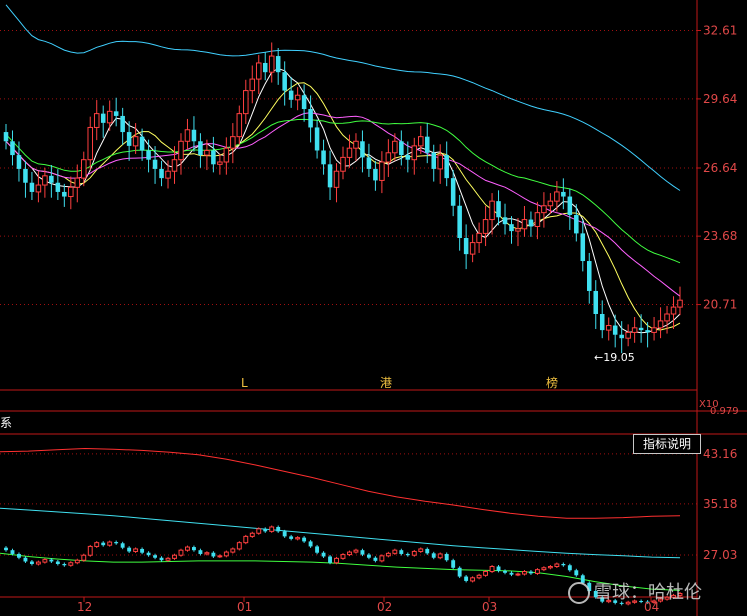  Describe the element at coordinates (720, 99) in the screenshot. I see `price-tick-label: 29.64` at that location.